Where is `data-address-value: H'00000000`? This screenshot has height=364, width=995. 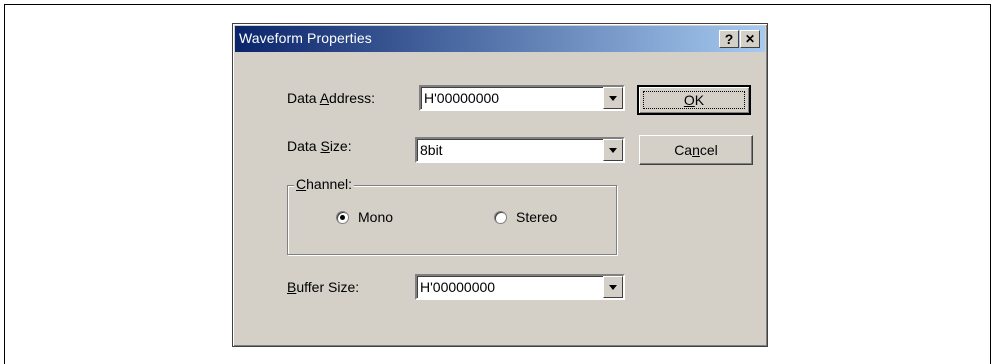 data-address-value: H'00000000 is located at coordinates (462, 98).